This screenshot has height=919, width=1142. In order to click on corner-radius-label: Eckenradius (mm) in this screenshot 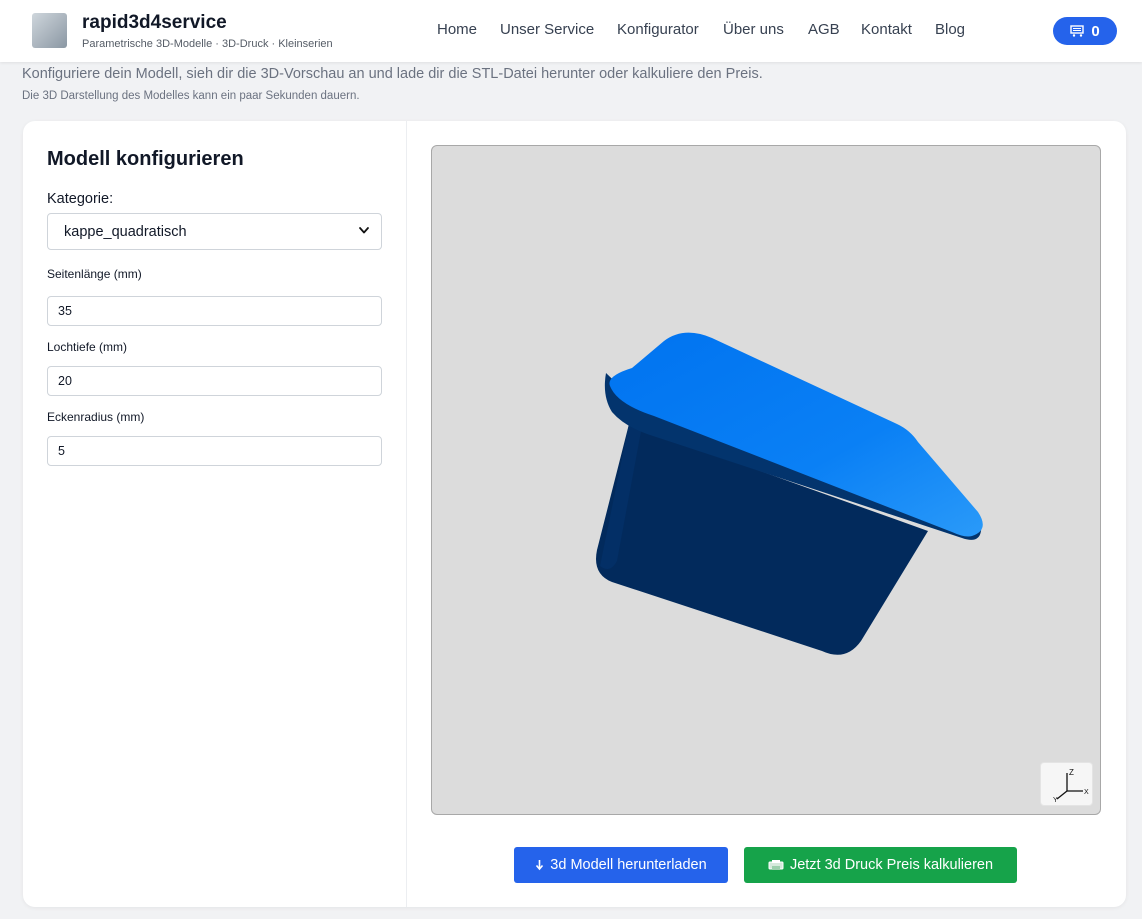, I will do `click(96, 417)`.